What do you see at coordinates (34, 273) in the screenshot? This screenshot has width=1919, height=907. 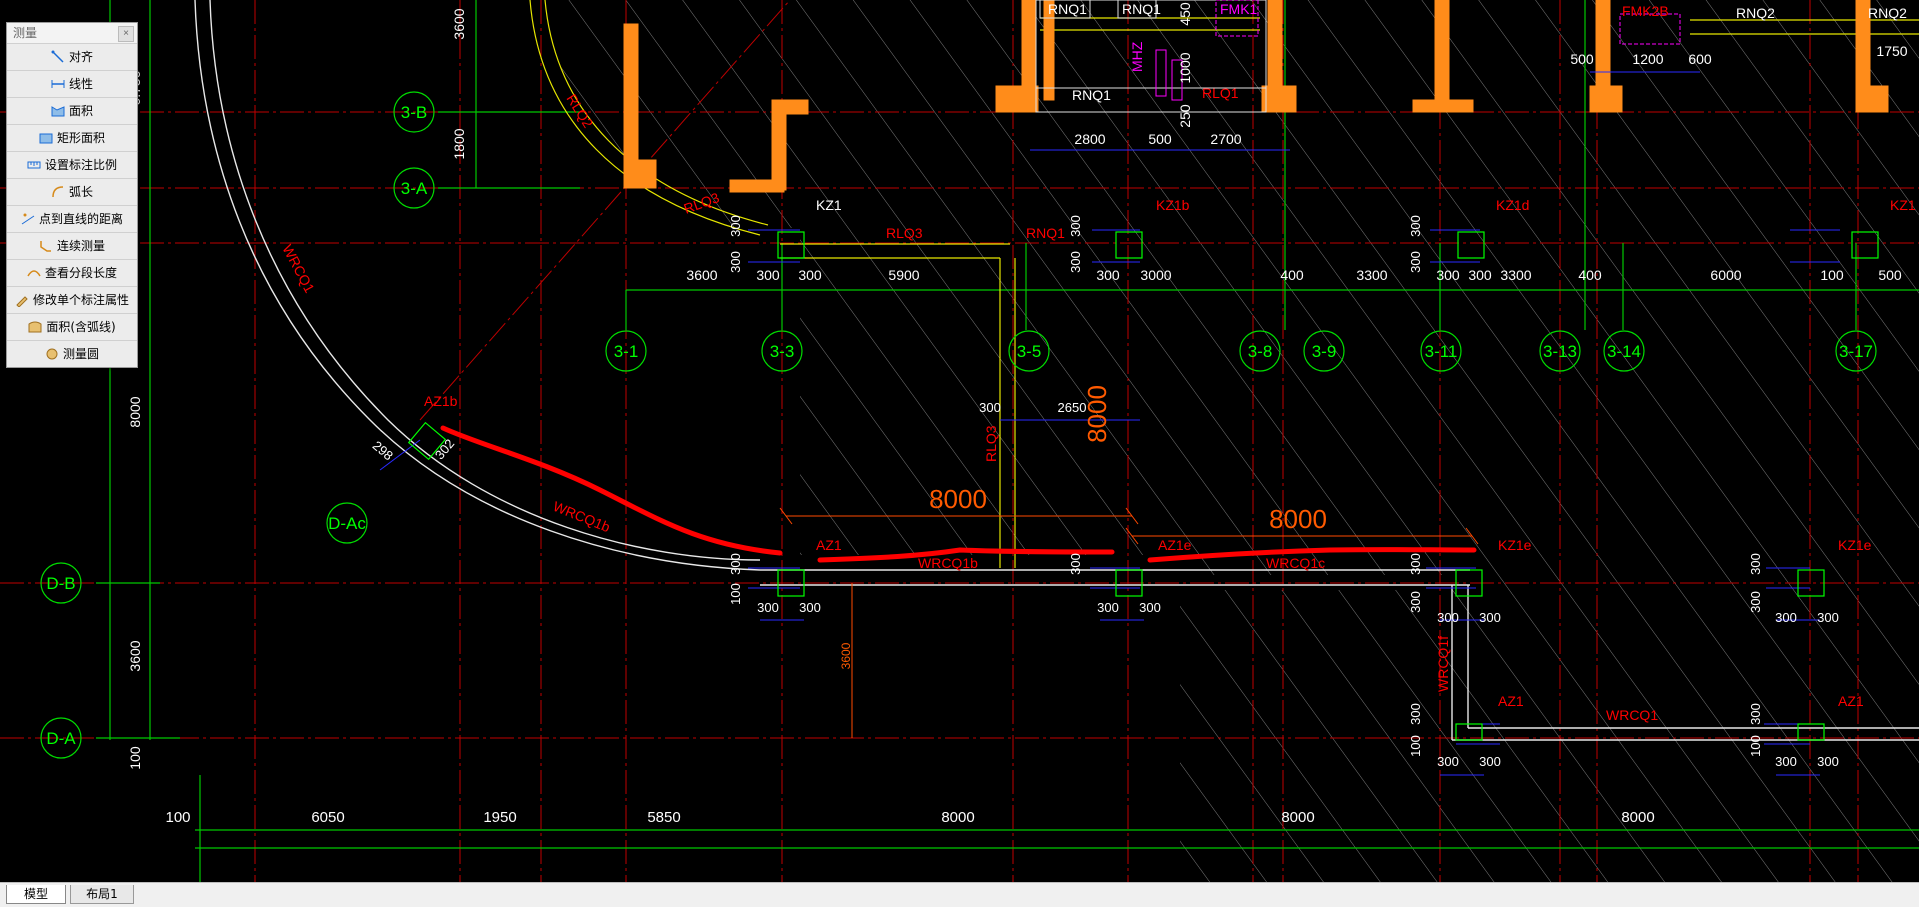 I see `segment-icon` at bounding box center [34, 273].